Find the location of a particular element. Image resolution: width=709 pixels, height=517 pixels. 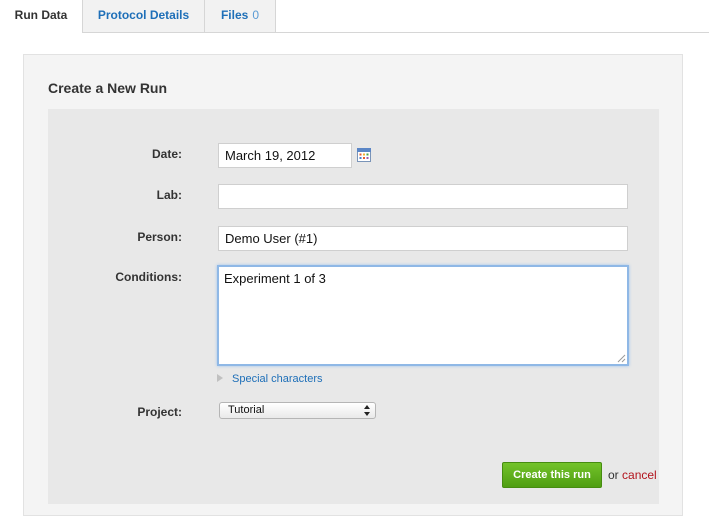

files-count: 0 is located at coordinates (256, 15).